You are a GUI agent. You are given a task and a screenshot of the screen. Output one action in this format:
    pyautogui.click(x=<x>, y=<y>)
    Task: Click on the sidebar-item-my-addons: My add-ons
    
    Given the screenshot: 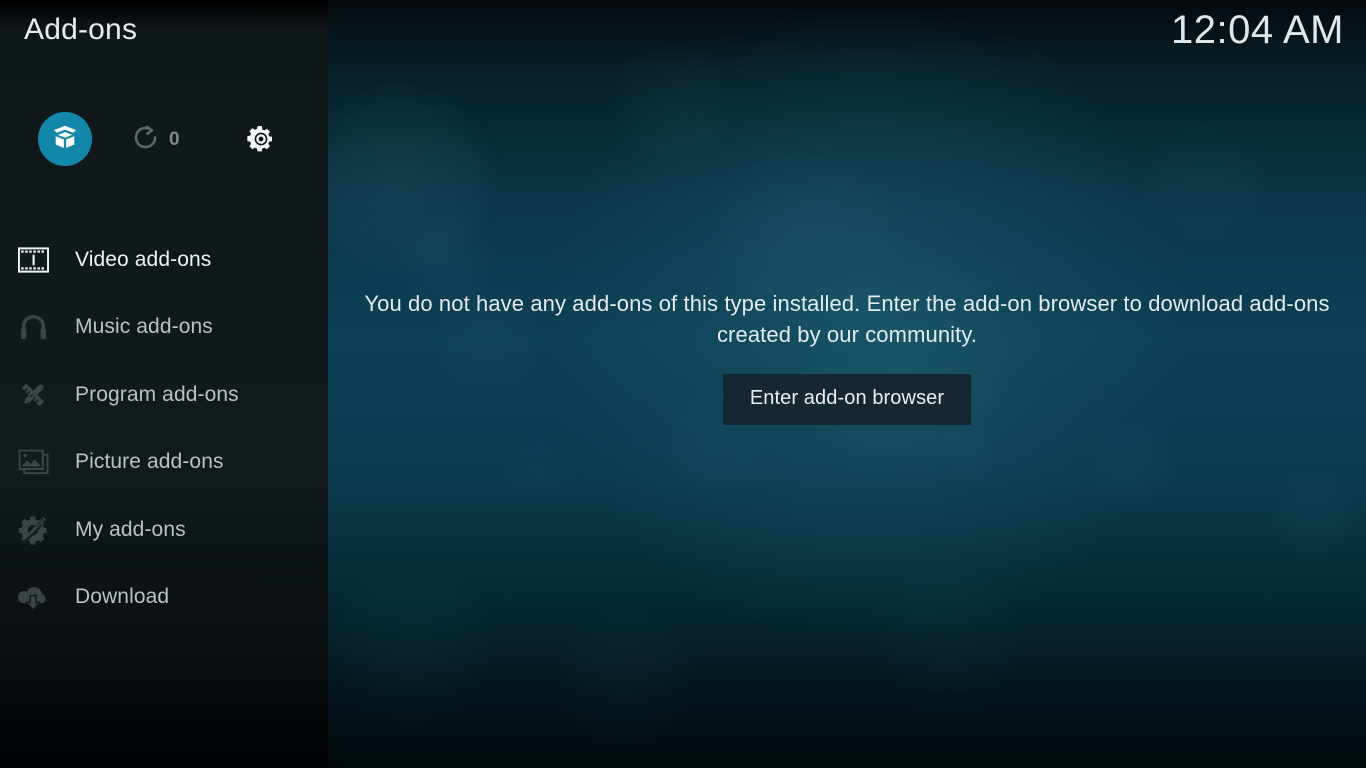 What is the action you would take?
    pyautogui.click(x=164, y=530)
    